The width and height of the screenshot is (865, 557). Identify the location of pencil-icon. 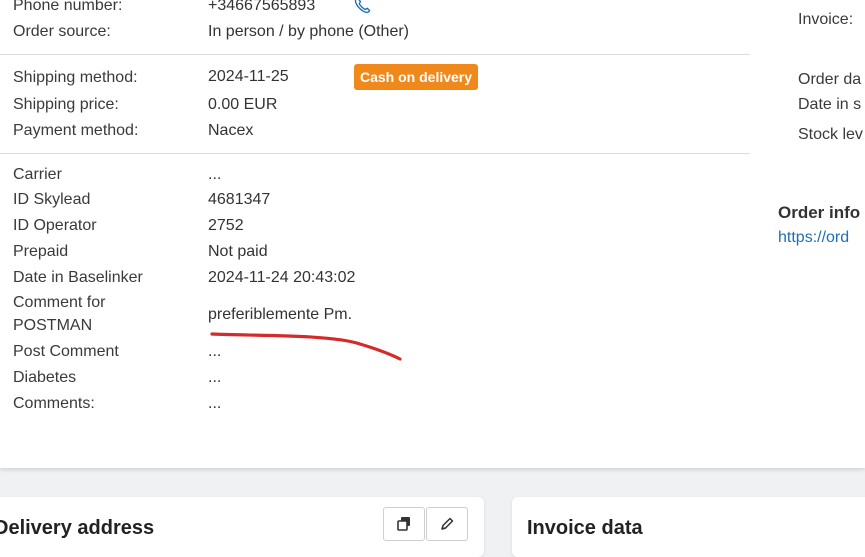
(447, 523).